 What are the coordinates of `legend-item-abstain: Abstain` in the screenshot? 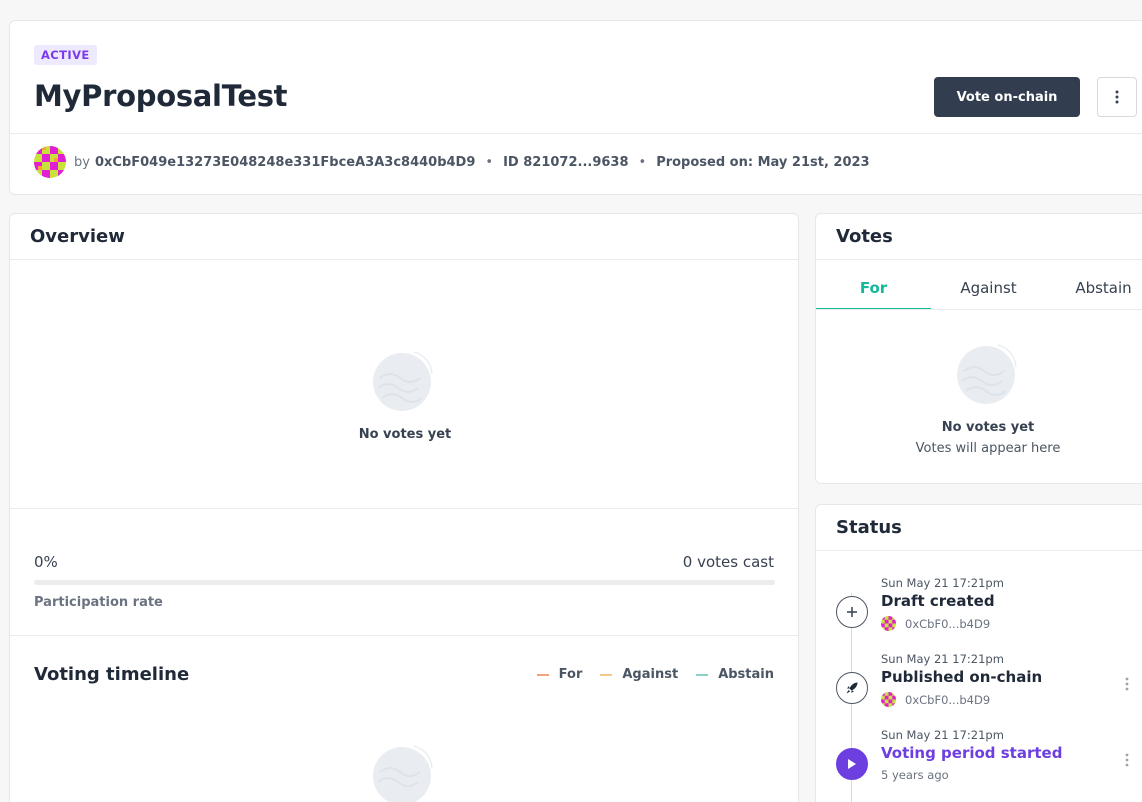 It's located at (735, 674).